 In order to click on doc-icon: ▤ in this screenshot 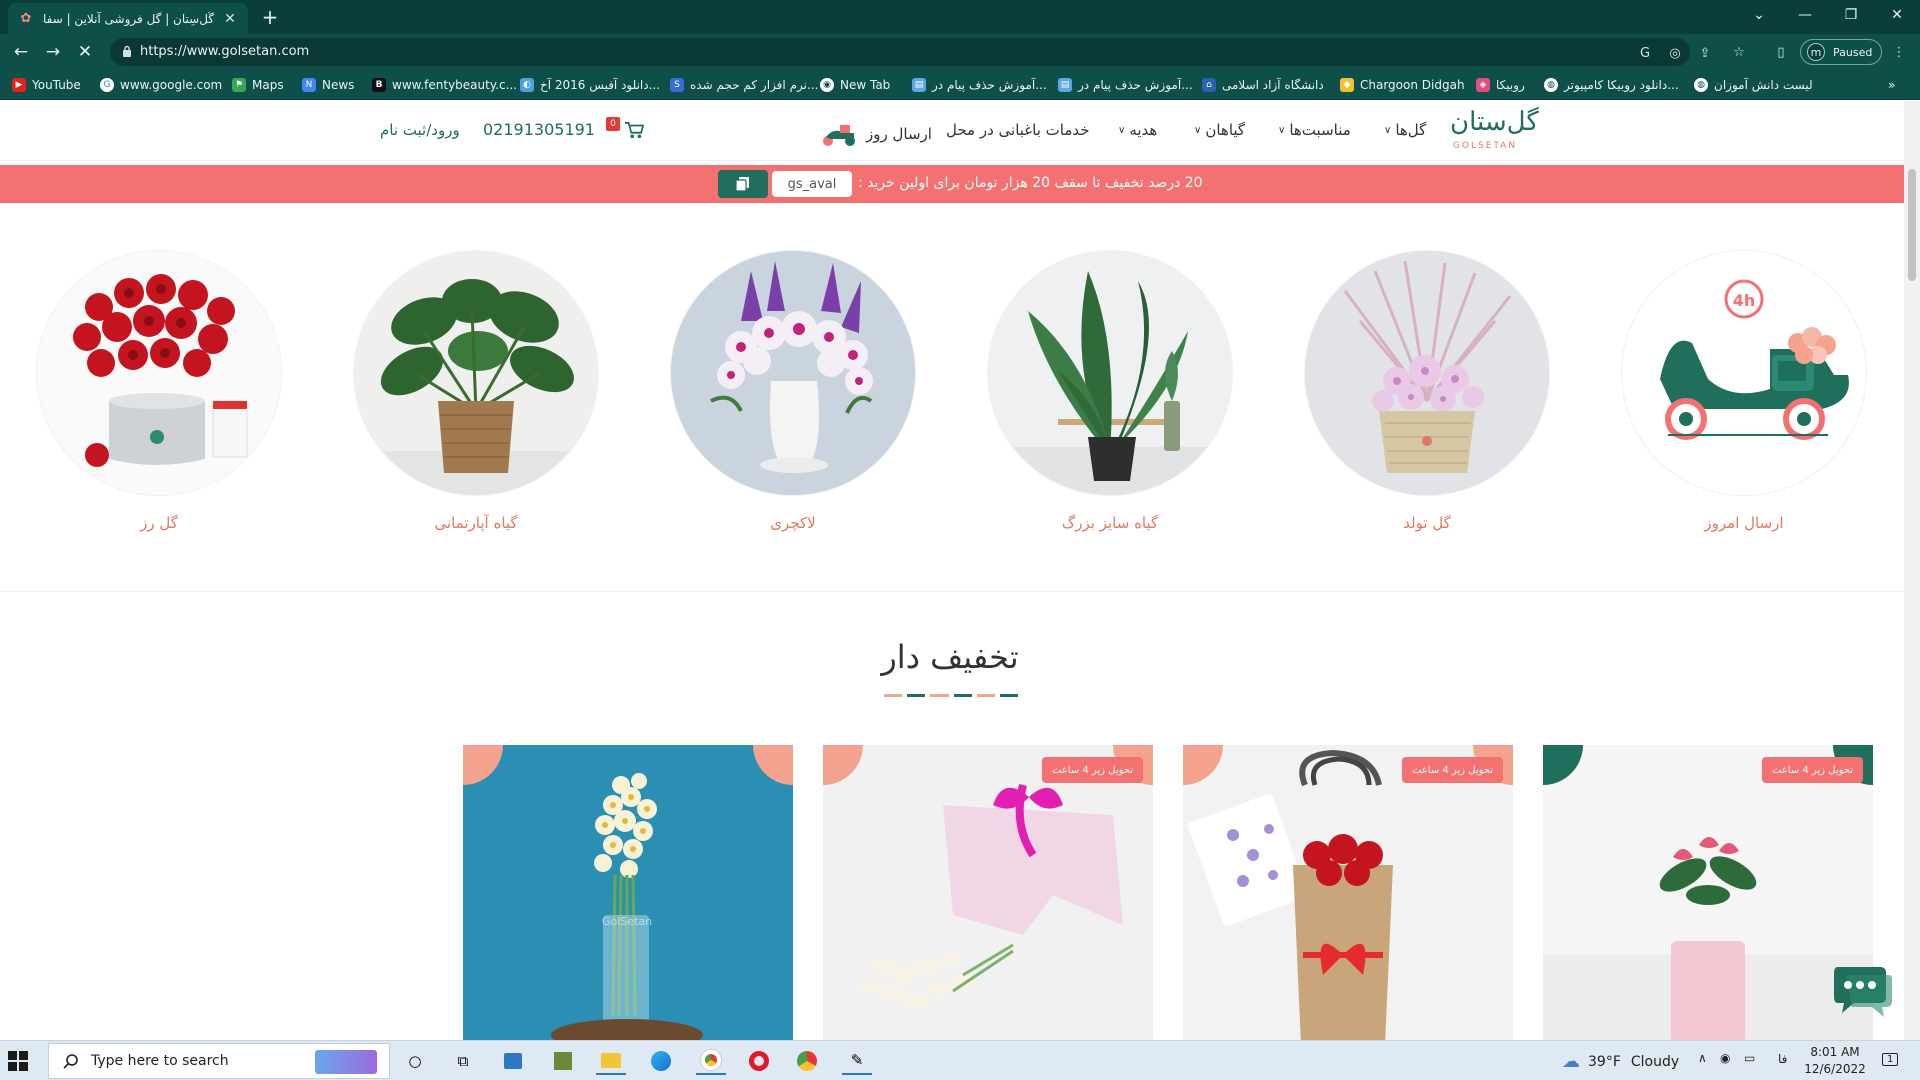, I will do `click(1065, 85)`.